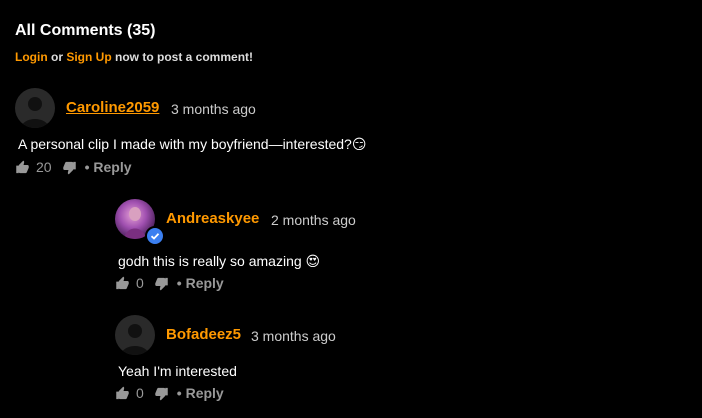 This screenshot has height=418, width=702. Describe the element at coordinates (177, 371) in the screenshot. I see `comment-text: Yeah I'm interested` at that location.